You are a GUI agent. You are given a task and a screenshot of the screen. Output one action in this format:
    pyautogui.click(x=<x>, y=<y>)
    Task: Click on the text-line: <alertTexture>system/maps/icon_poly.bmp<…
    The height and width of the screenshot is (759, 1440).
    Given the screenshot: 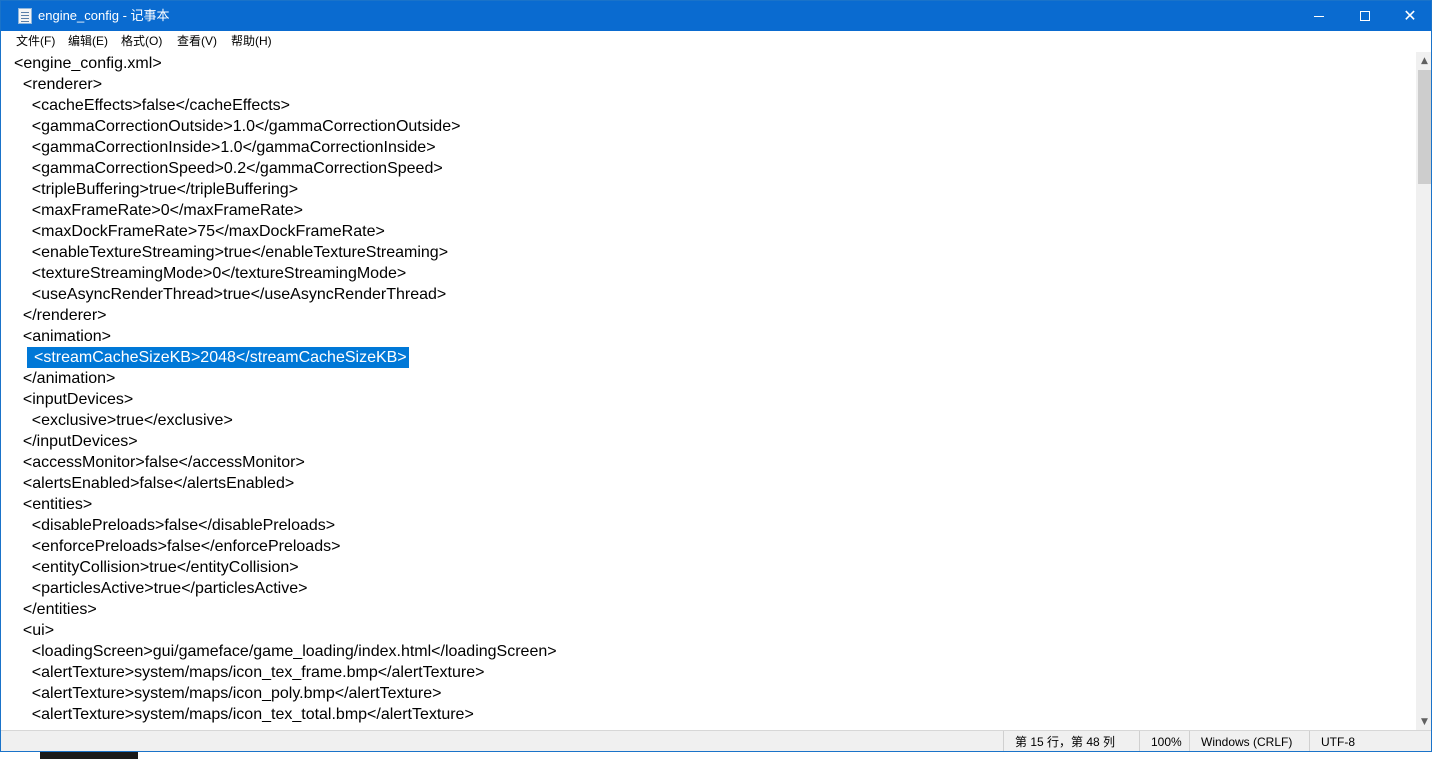 What is the action you would take?
    pyautogui.click(x=228, y=693)
    